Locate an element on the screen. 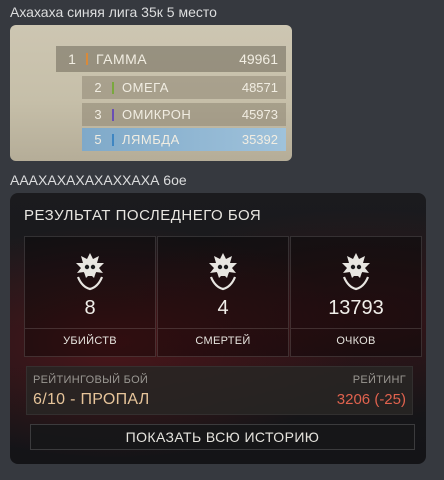 The width and height of the screenshot is (444, 480). team-score: 49961 is located at coordinates (258, 59).